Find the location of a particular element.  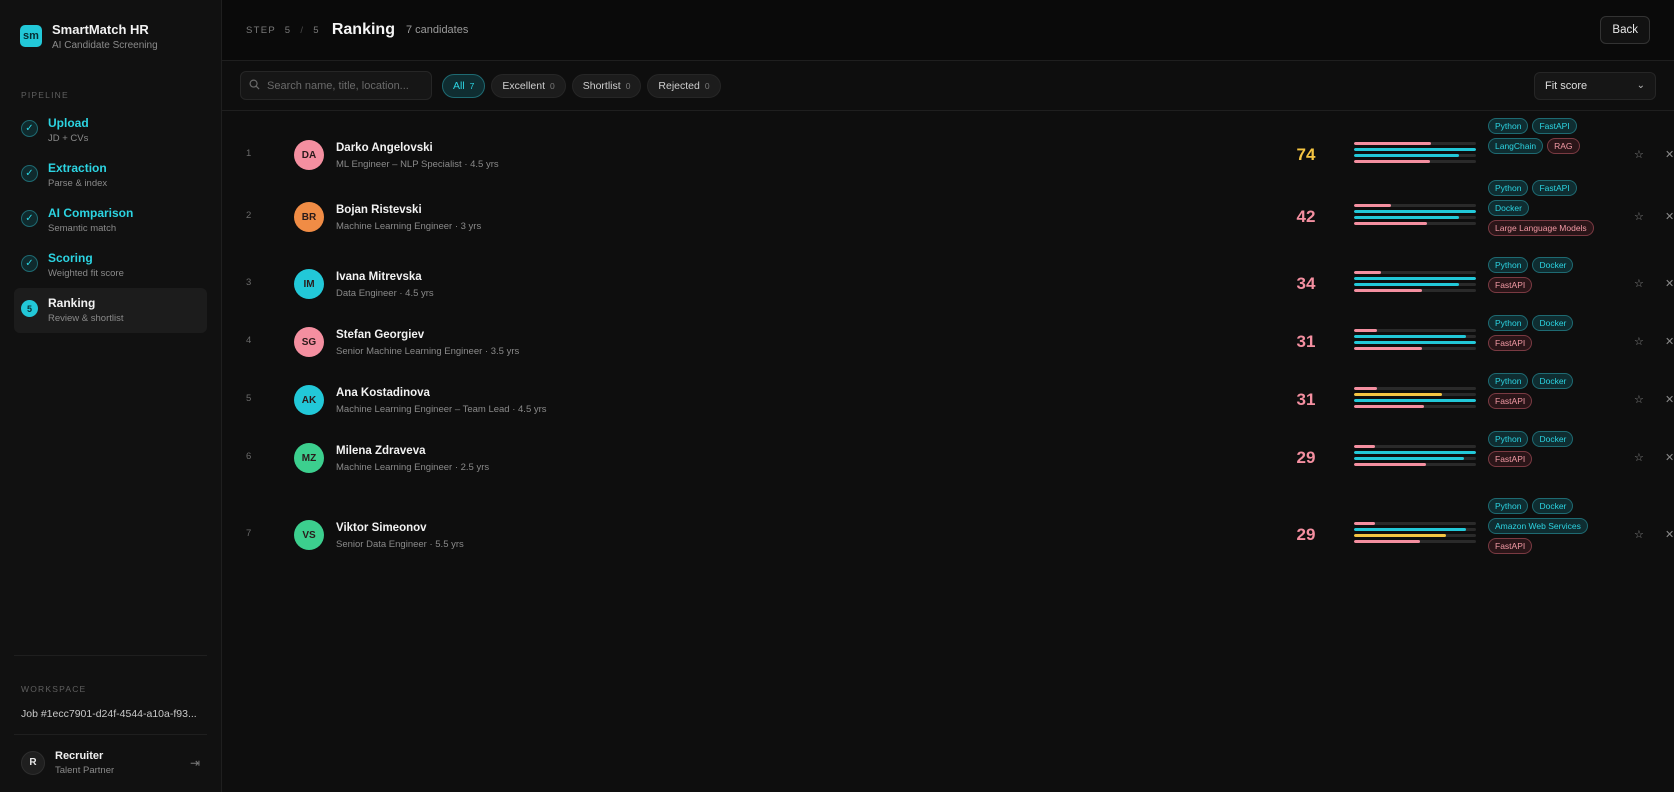

topbar: STEP 5 / 5 Ranking 7 candidates Back is located at coordinates (948, 30).